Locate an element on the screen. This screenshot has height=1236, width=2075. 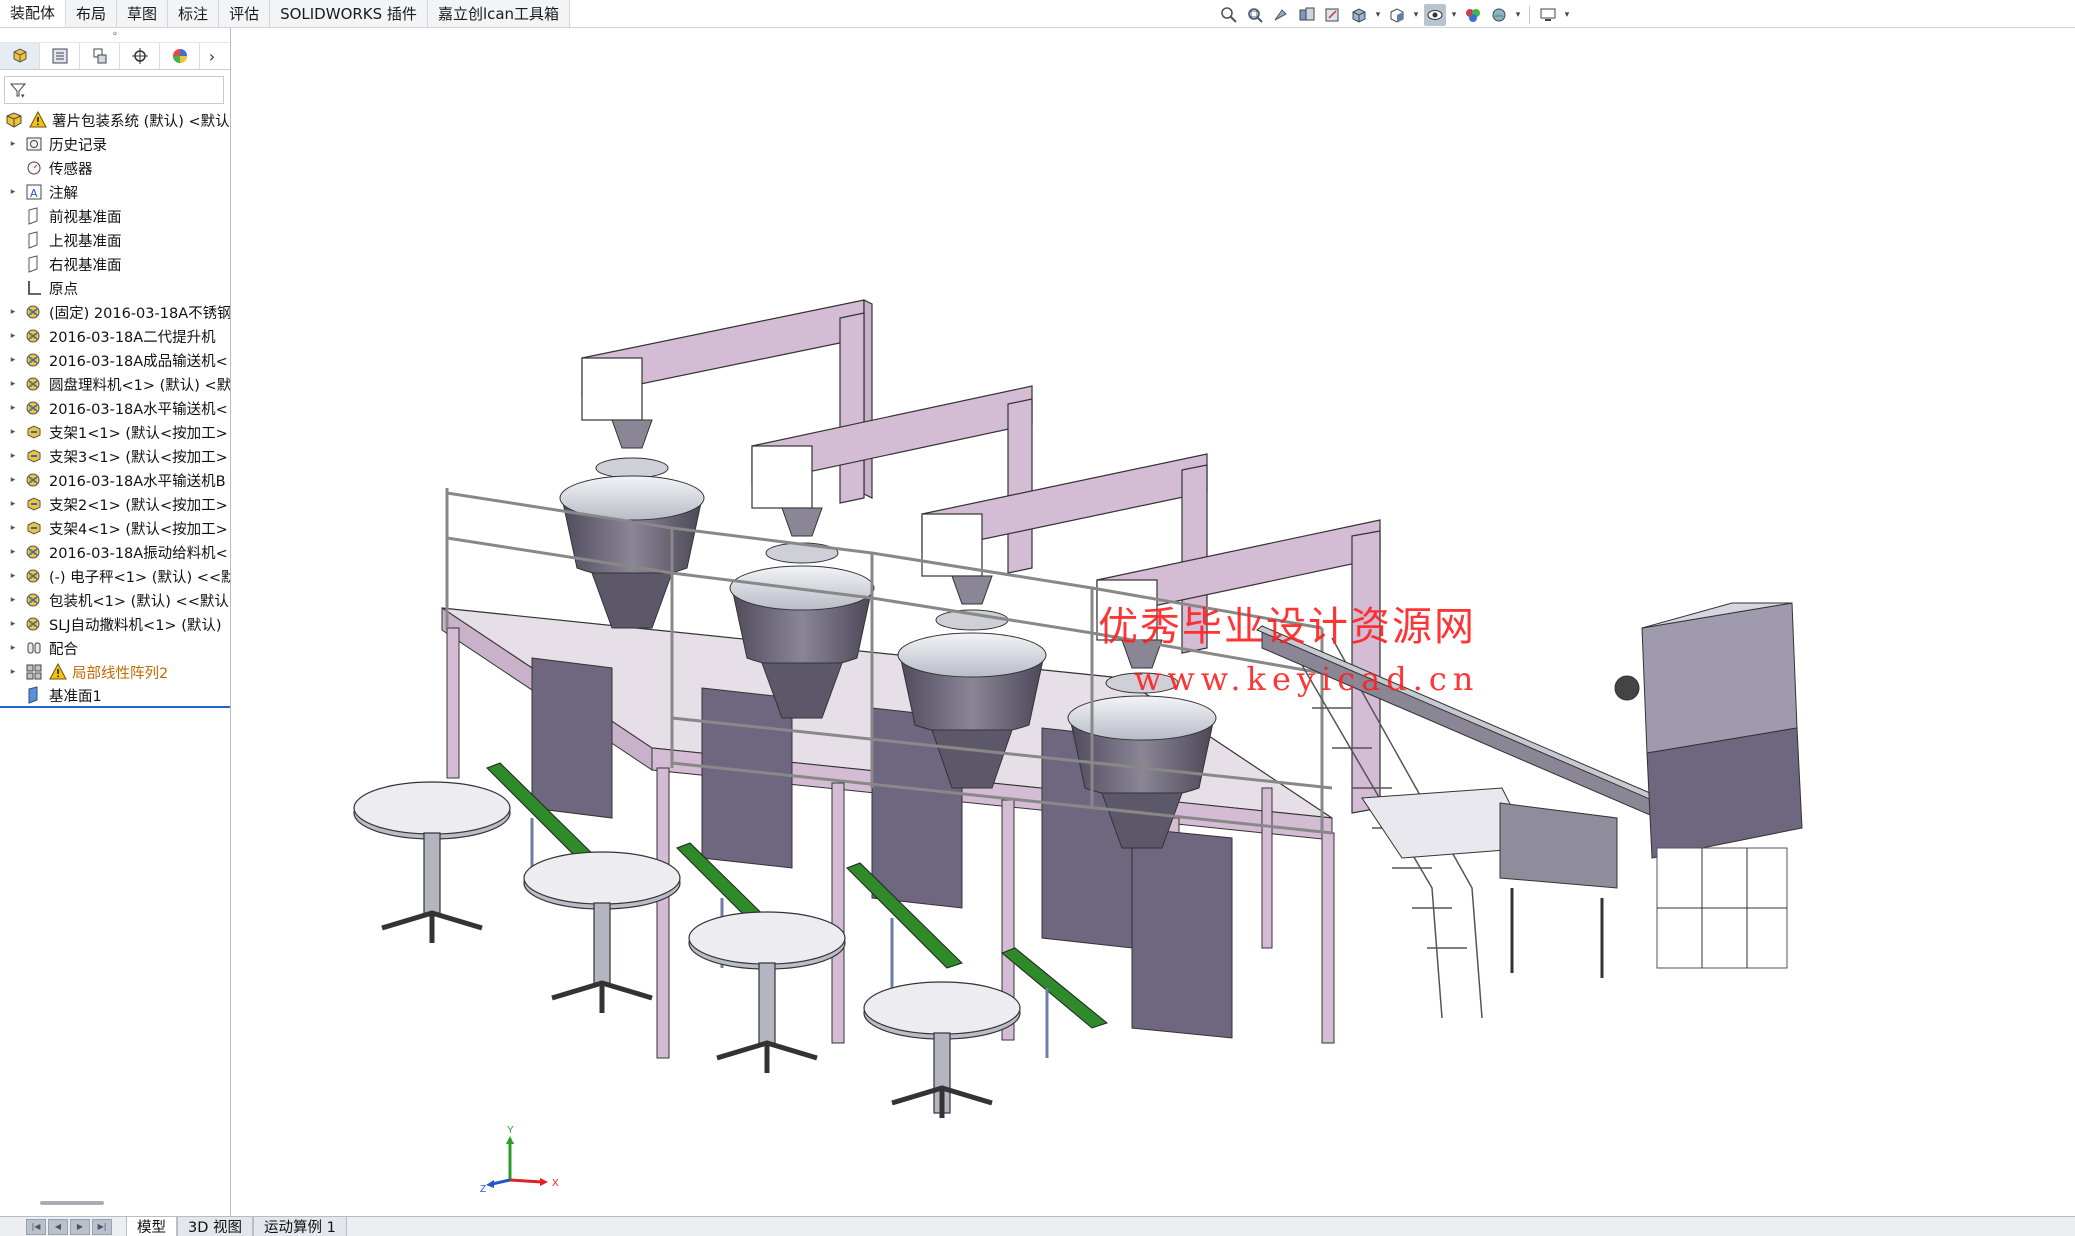
display-style-icon is located at coordinates (1397, 15).